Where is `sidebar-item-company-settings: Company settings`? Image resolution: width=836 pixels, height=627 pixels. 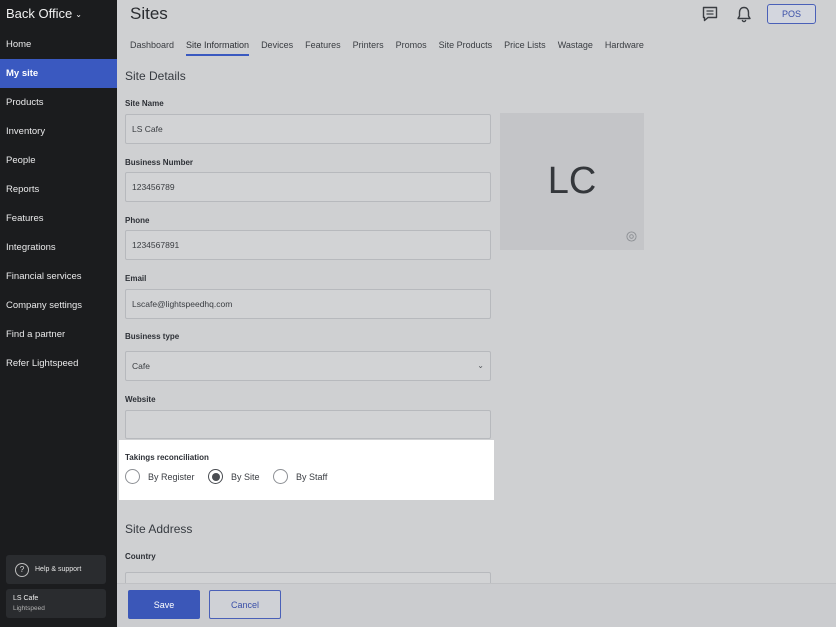
sidebar-item-company-settings: Company settings is located at coordinates (58, 305).